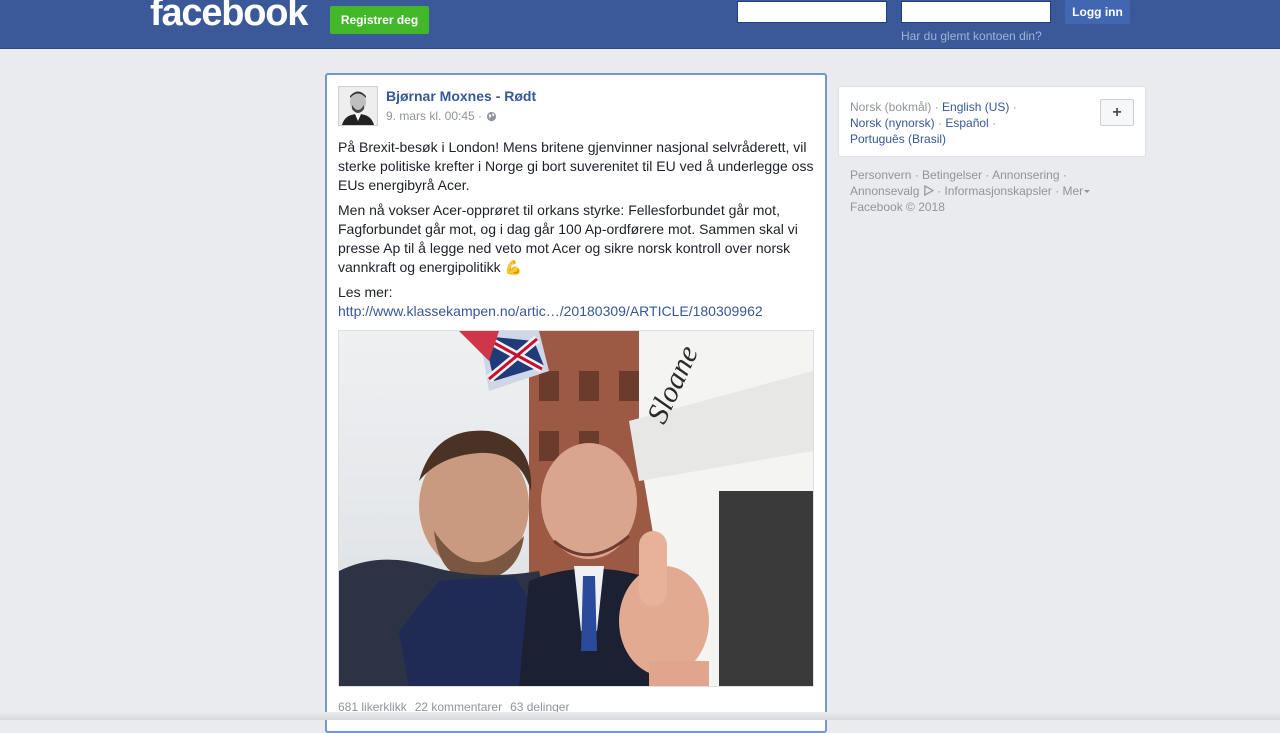 The image size is (1280, 733). I want to click on footer-link-informasjonskapsler: Informasjonskapsler, so click(997, 191).